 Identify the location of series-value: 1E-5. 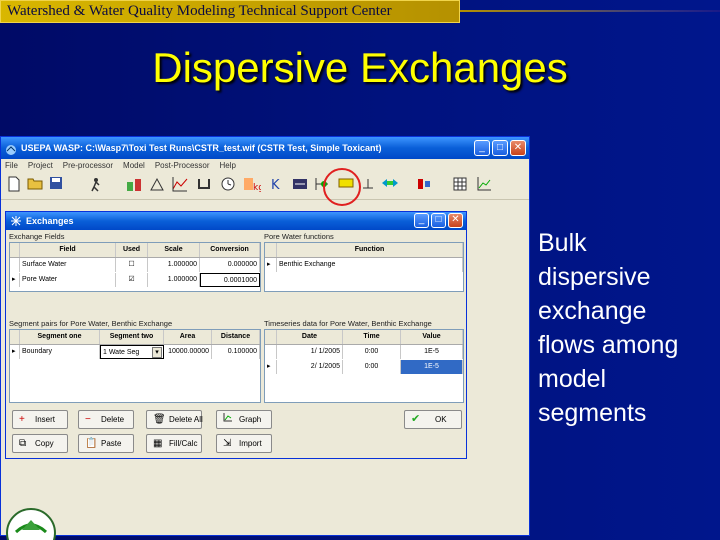
(432, 352).